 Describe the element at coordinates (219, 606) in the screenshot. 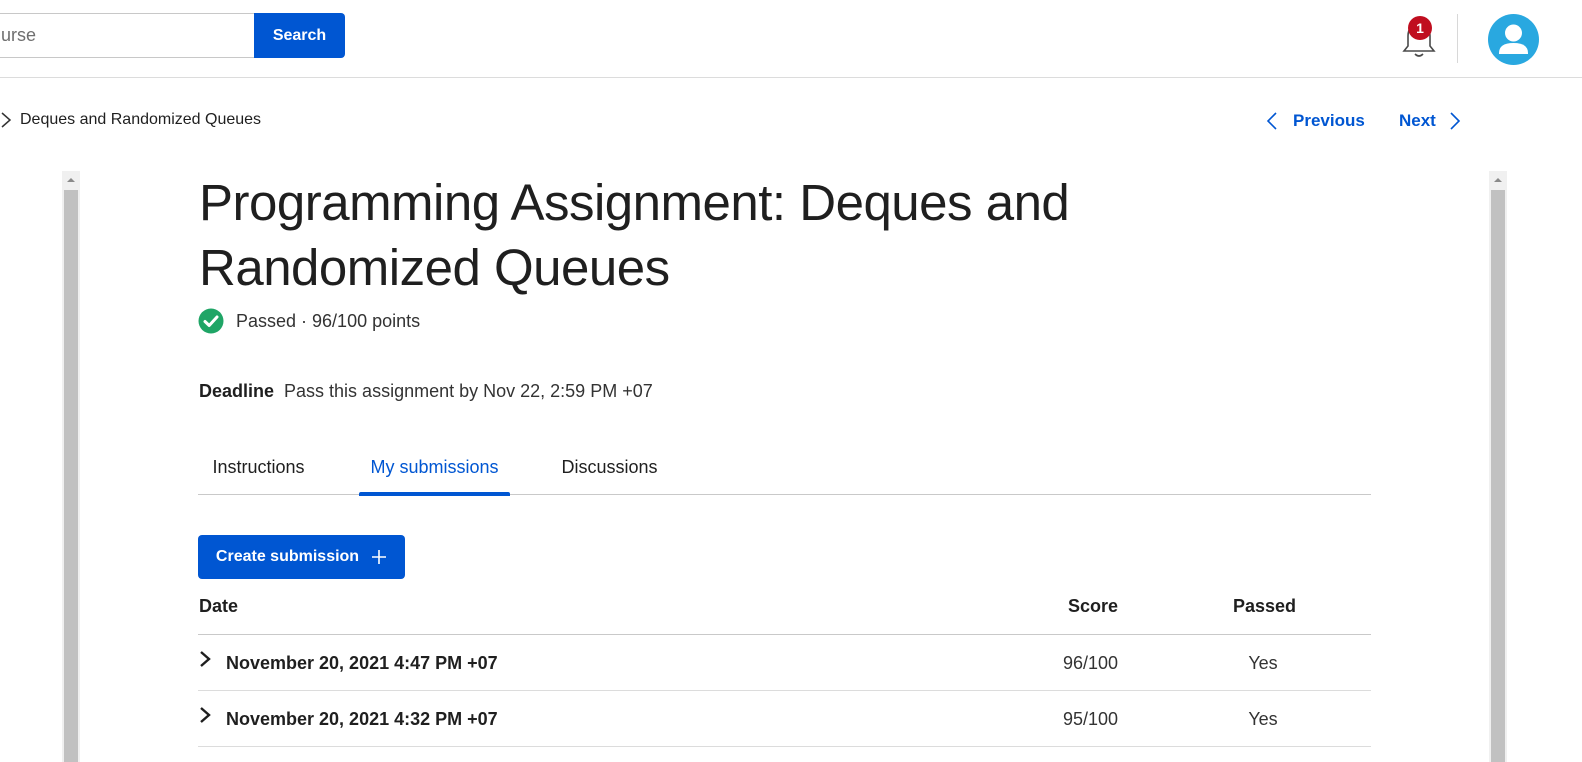

I see `column-header-date: Date` at that location.